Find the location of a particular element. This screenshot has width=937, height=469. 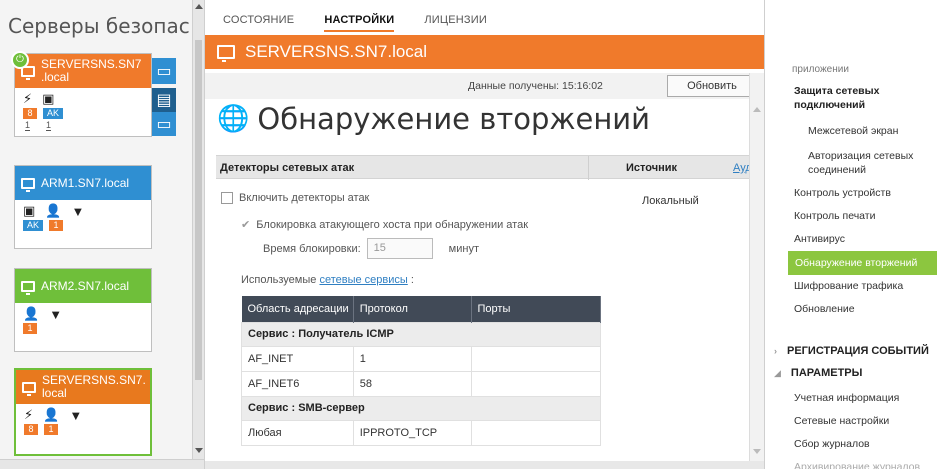

server-name: SERVERSNS.SN7 is located at coordinates (91, 64).